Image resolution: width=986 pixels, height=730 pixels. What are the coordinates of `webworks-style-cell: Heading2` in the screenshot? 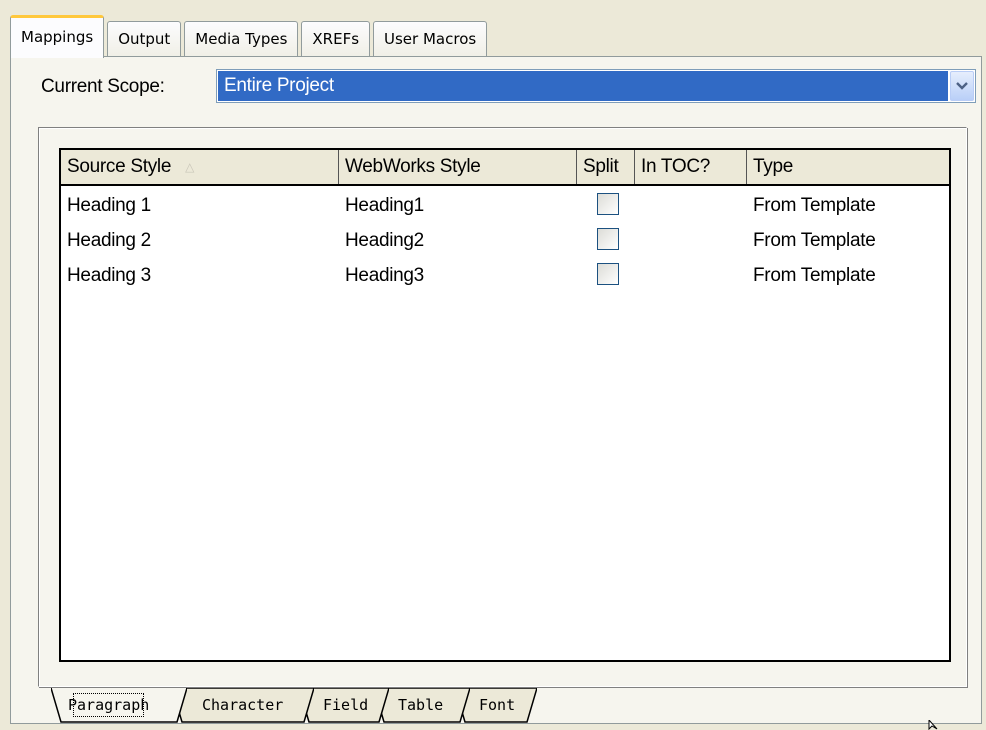 It's located at (384, 240).